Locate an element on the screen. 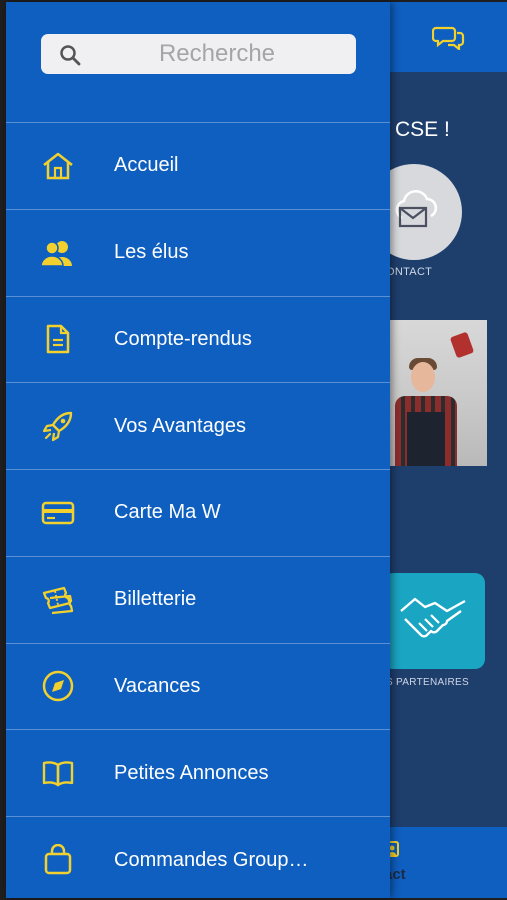 The width and height of the screenshot is (507, 900). partners-tile is located at coordinates (434, 621).